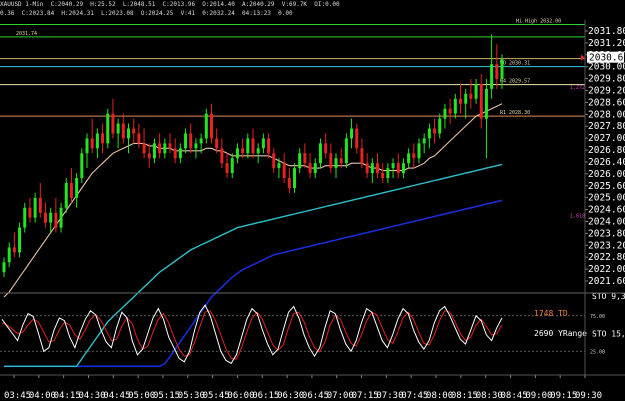  What do you see at coordinates (515, 113) in the screenshot?
I see `level-label-4: R1 2028.30` at bounding box center [515, 113].